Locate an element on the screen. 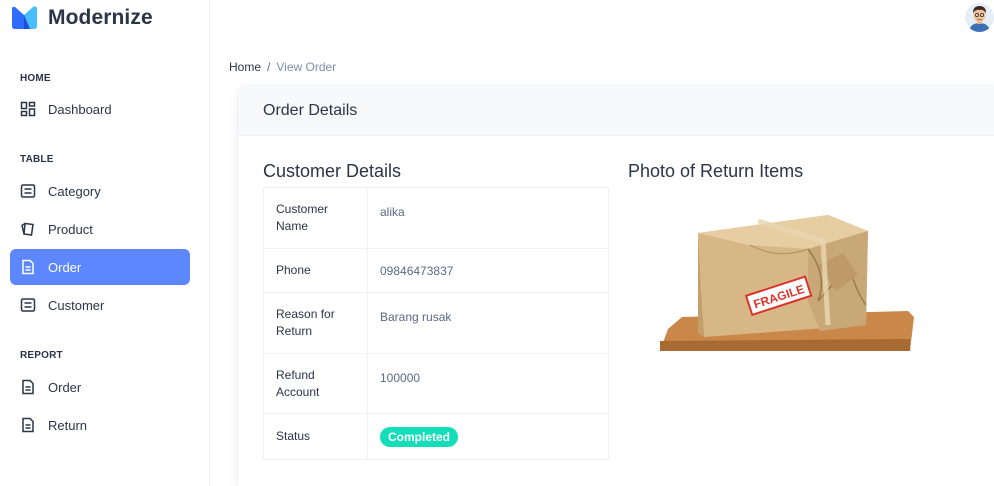 The width and height of the screenshot is (994, 486). sidebar-item-report-order: Order is located at coordinates (100, 387).